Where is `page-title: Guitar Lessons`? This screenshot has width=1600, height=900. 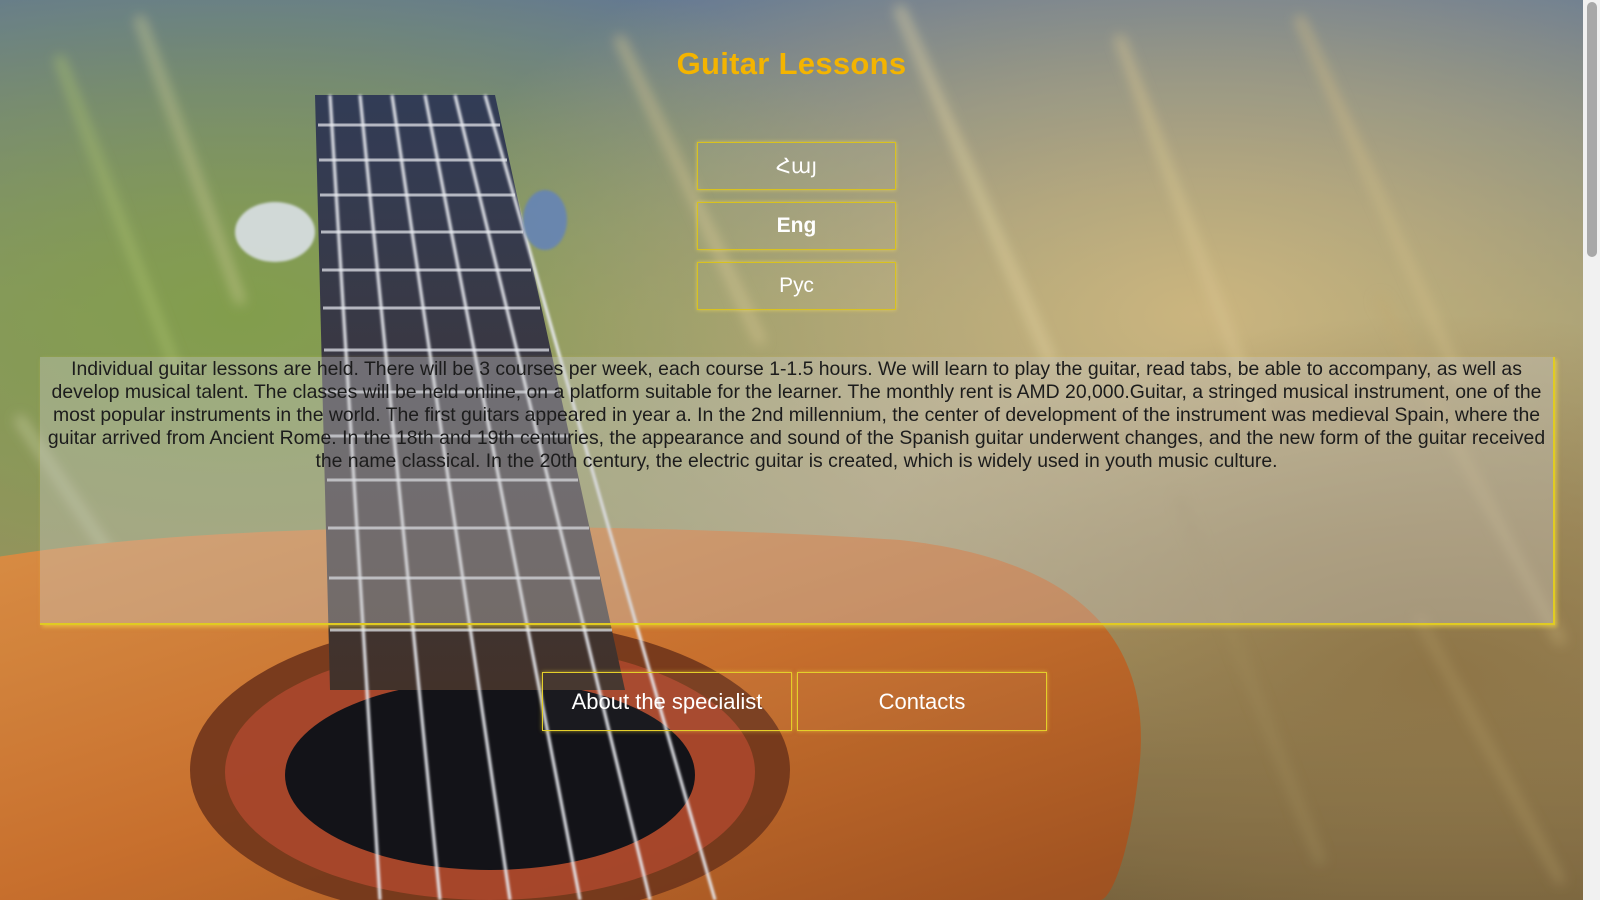
page-title: Guitar Lessons is located at coordinates (791, 63).